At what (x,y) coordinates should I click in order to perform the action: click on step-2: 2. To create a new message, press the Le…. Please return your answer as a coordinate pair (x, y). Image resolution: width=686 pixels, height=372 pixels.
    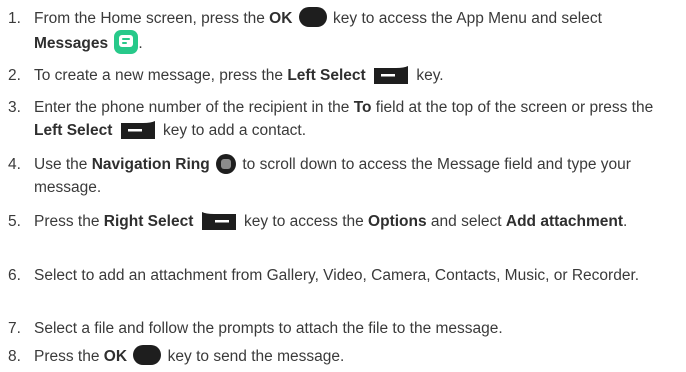
    Looking at the image, I should click on (343, 75).